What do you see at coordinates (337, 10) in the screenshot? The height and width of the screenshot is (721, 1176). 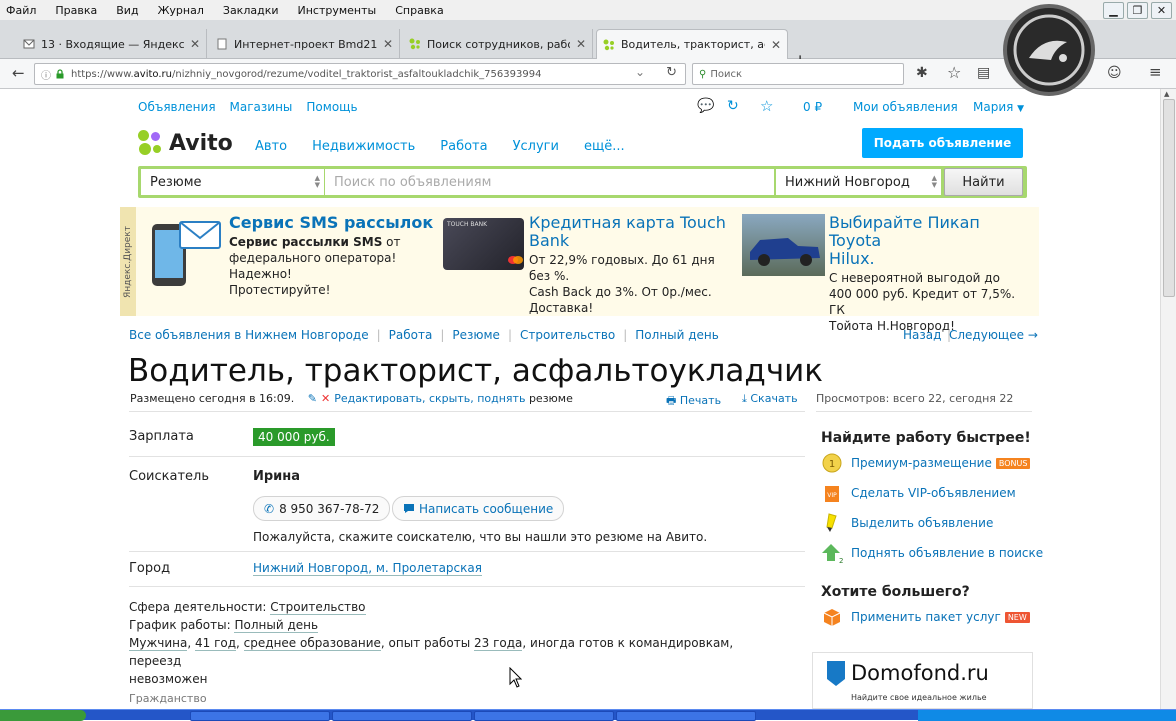 I see `menu-tools: Инструменты` at bounding box center [337, 10].